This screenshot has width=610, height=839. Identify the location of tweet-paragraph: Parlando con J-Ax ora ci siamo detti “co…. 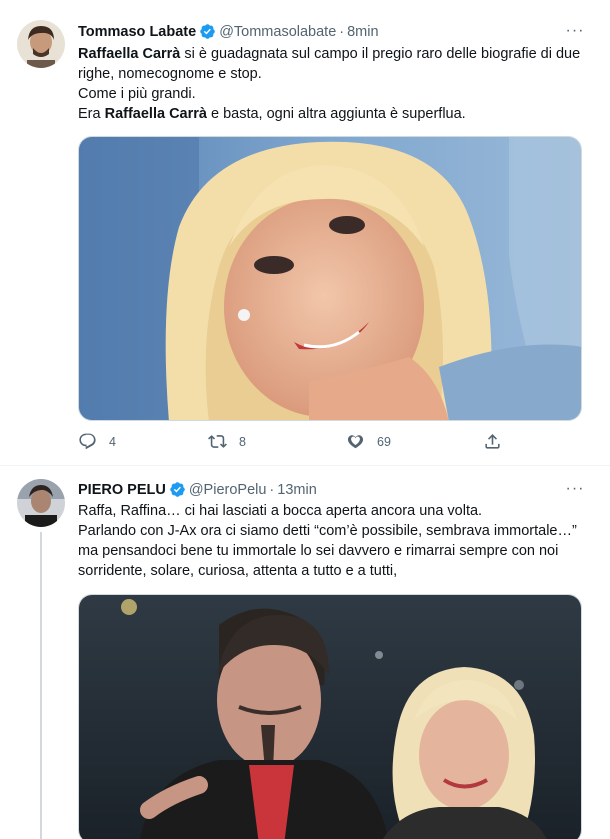
(333, 551).